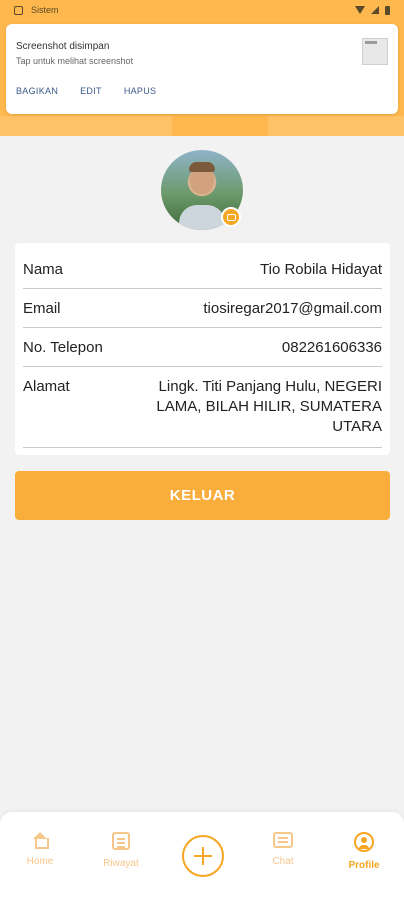 This screenshot has width=404, height=900. Describe the element at coordinates (43, 269) in the screenshot. I see `field-label: Nama` at that location.